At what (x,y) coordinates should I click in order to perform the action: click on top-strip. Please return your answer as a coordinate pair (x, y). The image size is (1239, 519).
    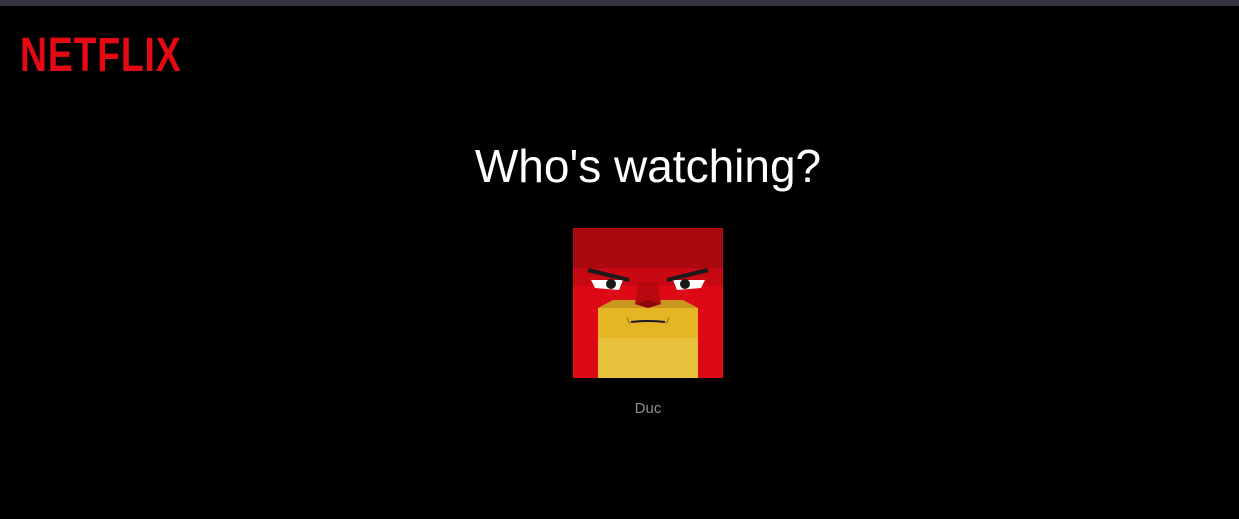
    Looking at the image, I should click on (619, 3).